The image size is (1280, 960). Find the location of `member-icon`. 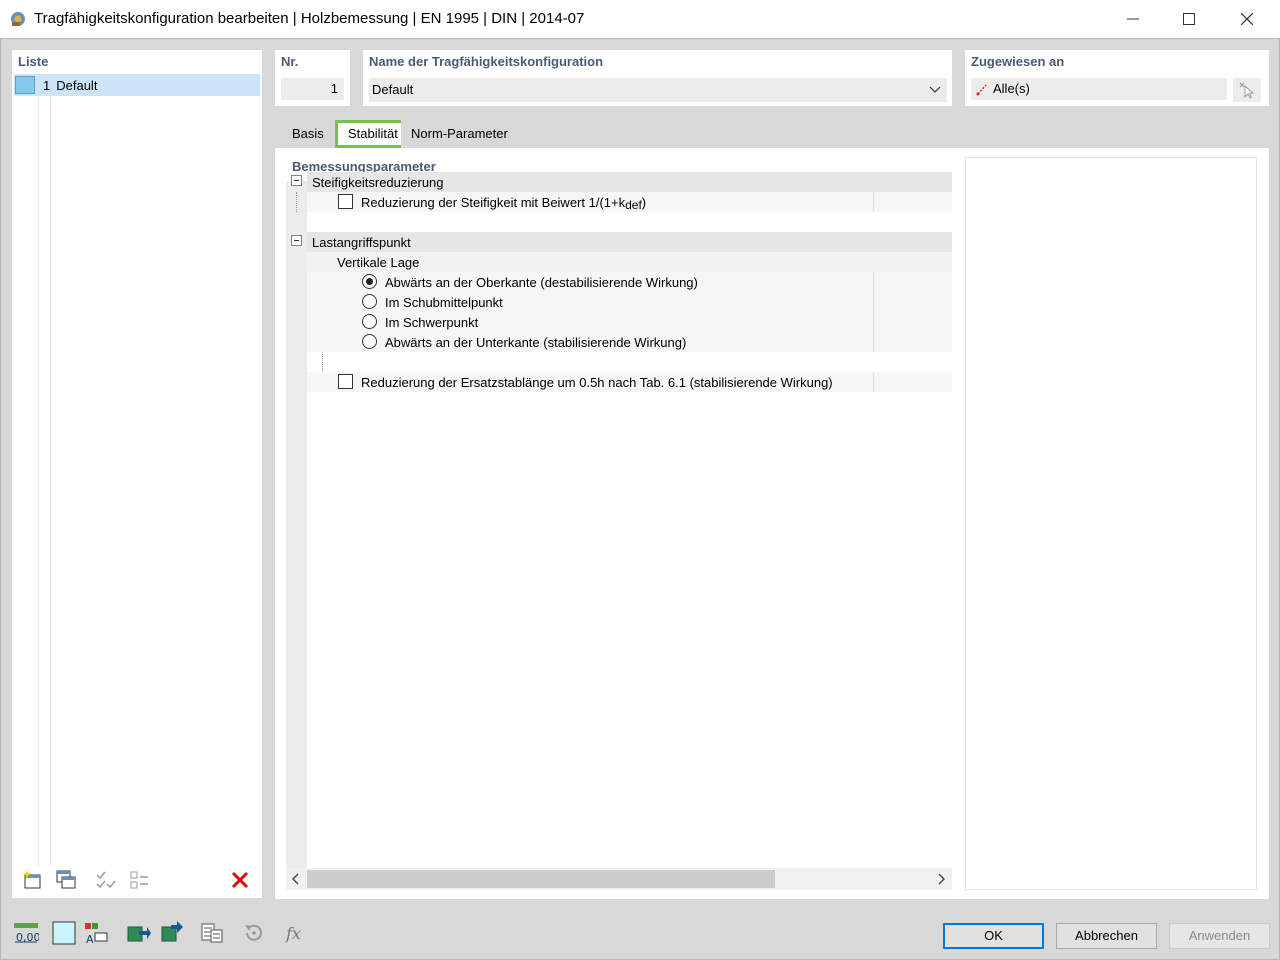

member-icon is located at coordinates (981, 90).